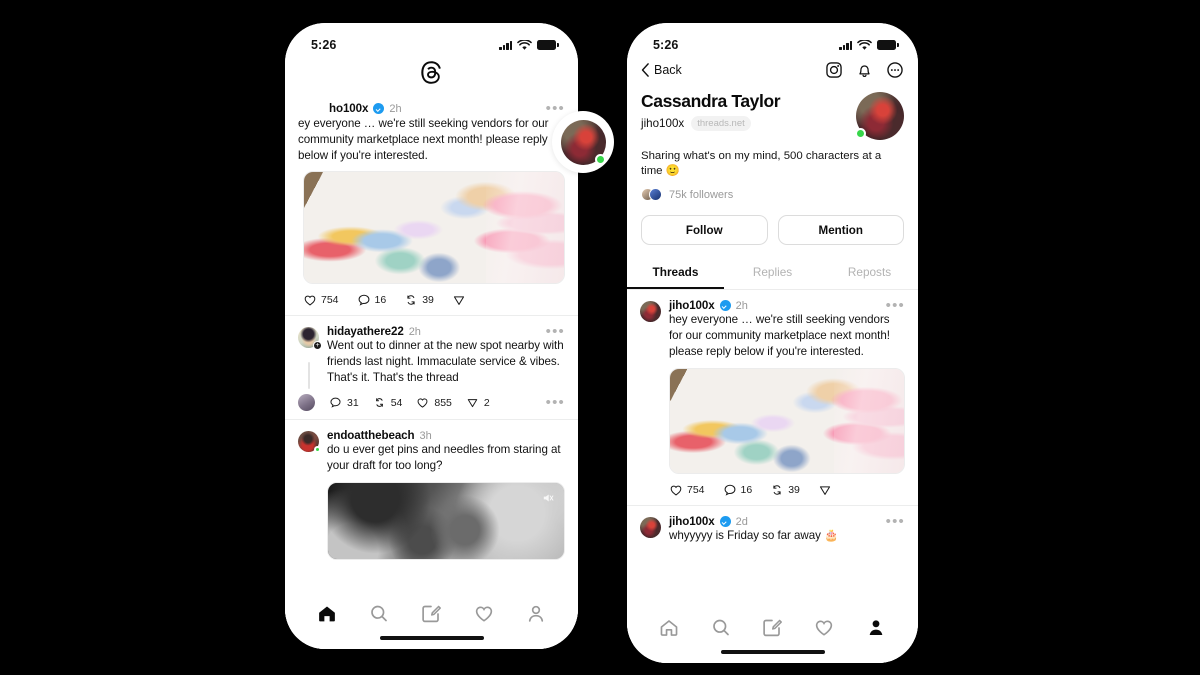 The height and width of the screenshot is (675, 1200). What do you see at coordinates (344, 402) in the screenshot?
I see `reply-button: 31` at bounding box center [344, 402].